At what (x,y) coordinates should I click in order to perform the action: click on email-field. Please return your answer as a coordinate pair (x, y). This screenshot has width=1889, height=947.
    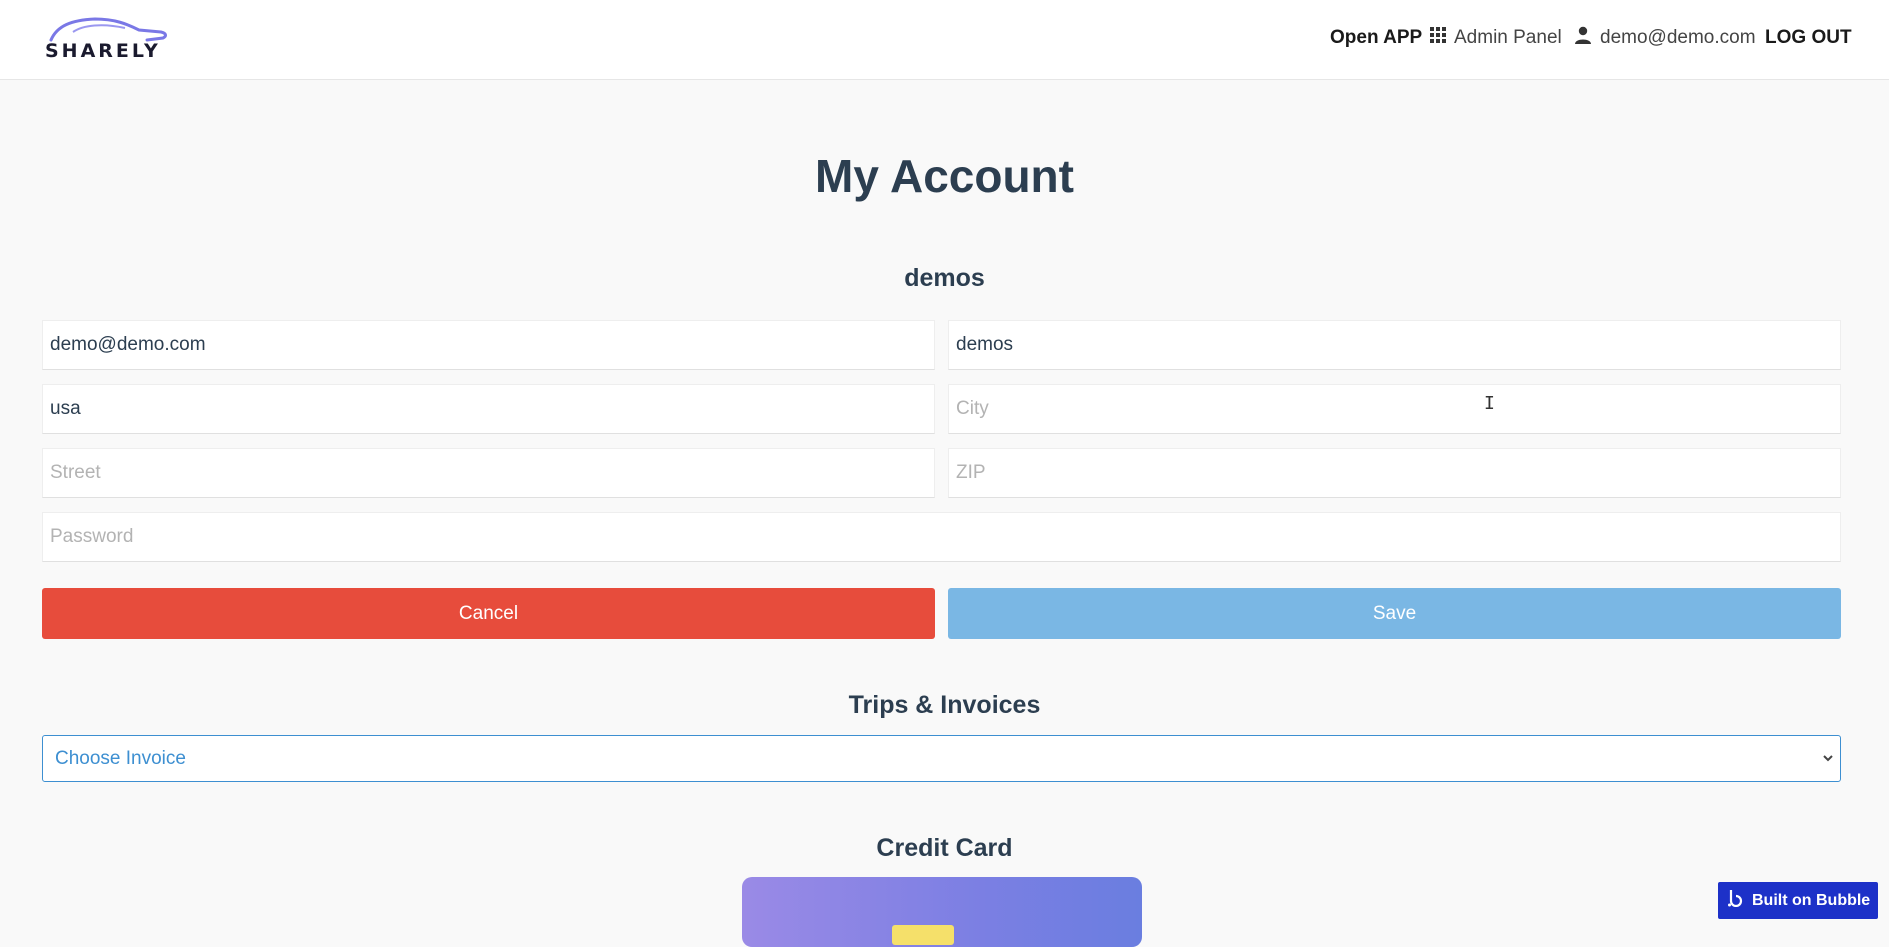
    Looking at the image, I should click on (488, 345).